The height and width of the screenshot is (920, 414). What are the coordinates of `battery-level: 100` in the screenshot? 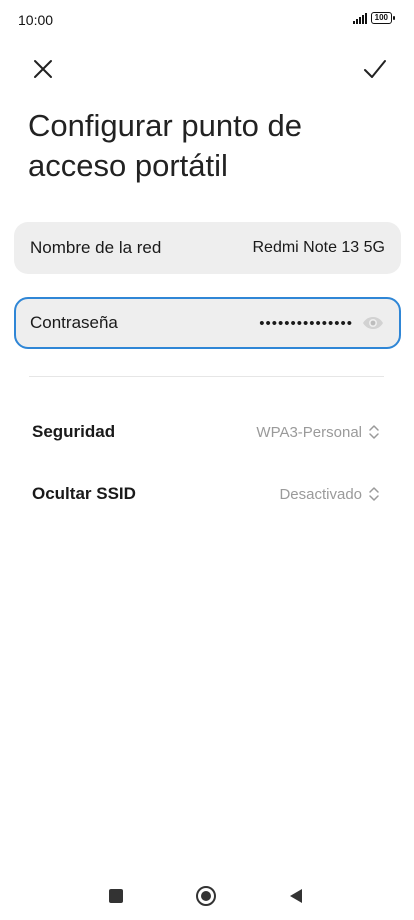 It's located at (381, 17).